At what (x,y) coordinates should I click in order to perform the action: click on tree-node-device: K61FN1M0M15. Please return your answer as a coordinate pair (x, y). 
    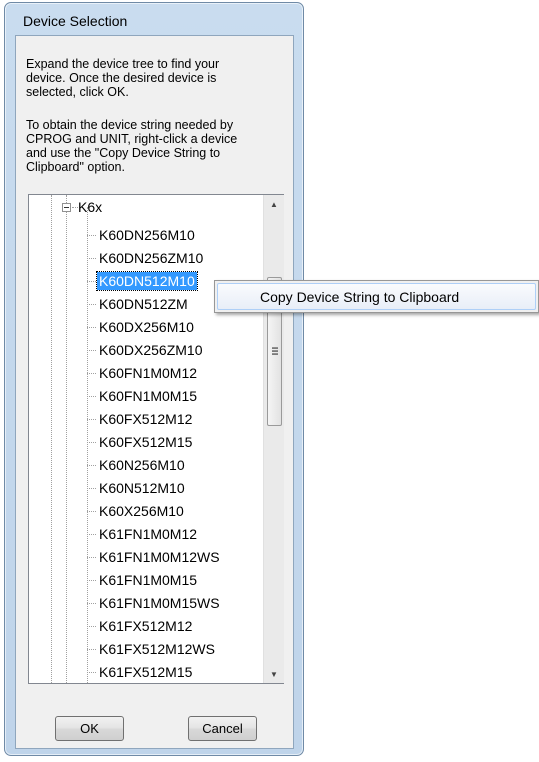
    Looking at the image, I should click on (148, 580).